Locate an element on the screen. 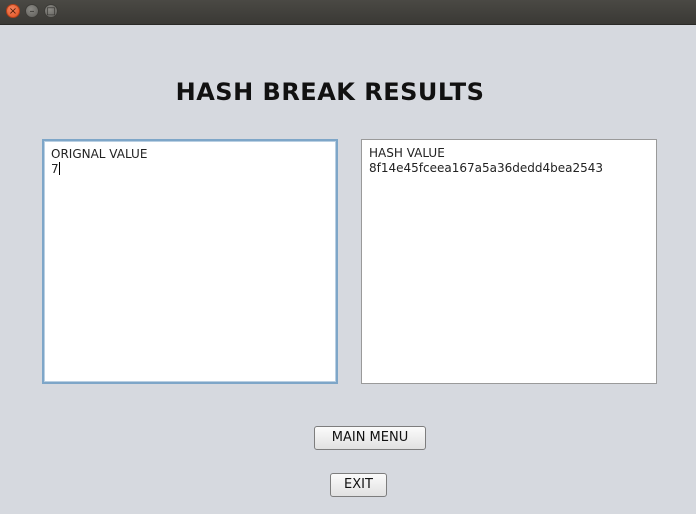 The width and height of the screenshot is (696, 514). hash-value-text: 8f14e45fceea167a5a36dedd4bea2543 is located at coordinates (486, 168).